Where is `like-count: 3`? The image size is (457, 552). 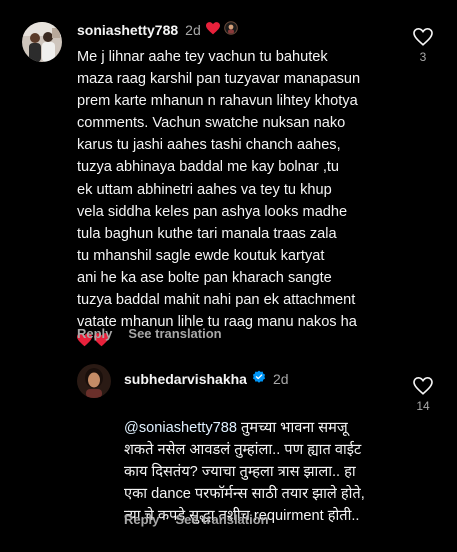 like-count: 3 is located at coordinates (423, 57).